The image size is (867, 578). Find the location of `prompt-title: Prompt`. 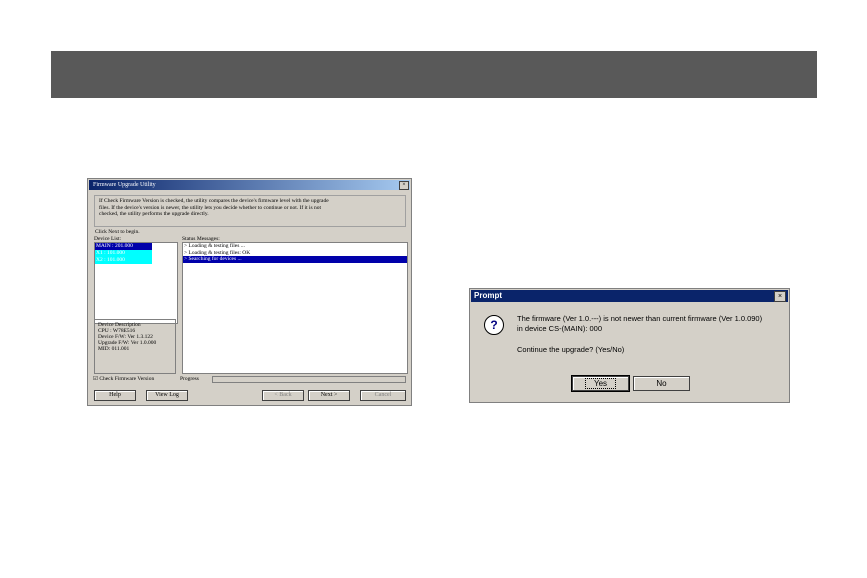

prompt-title: Prompt is located at coordinates (629, 296).